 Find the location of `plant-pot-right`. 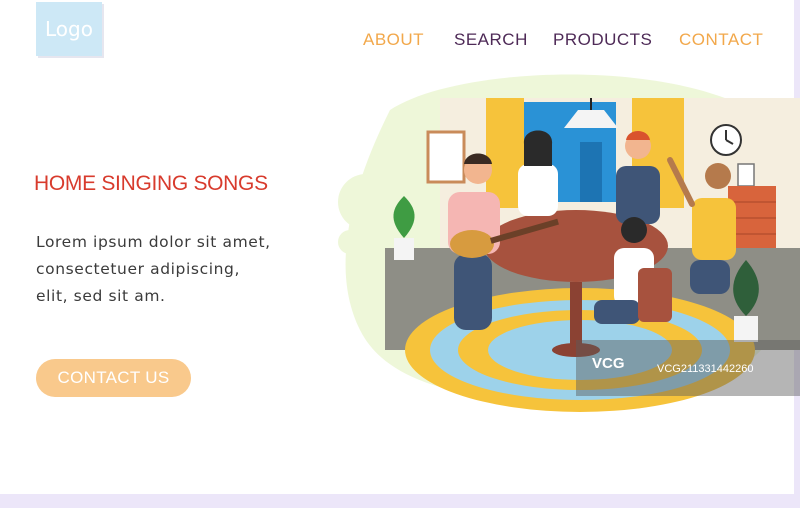

plant-pot-right is located at coordinates (746, 329).